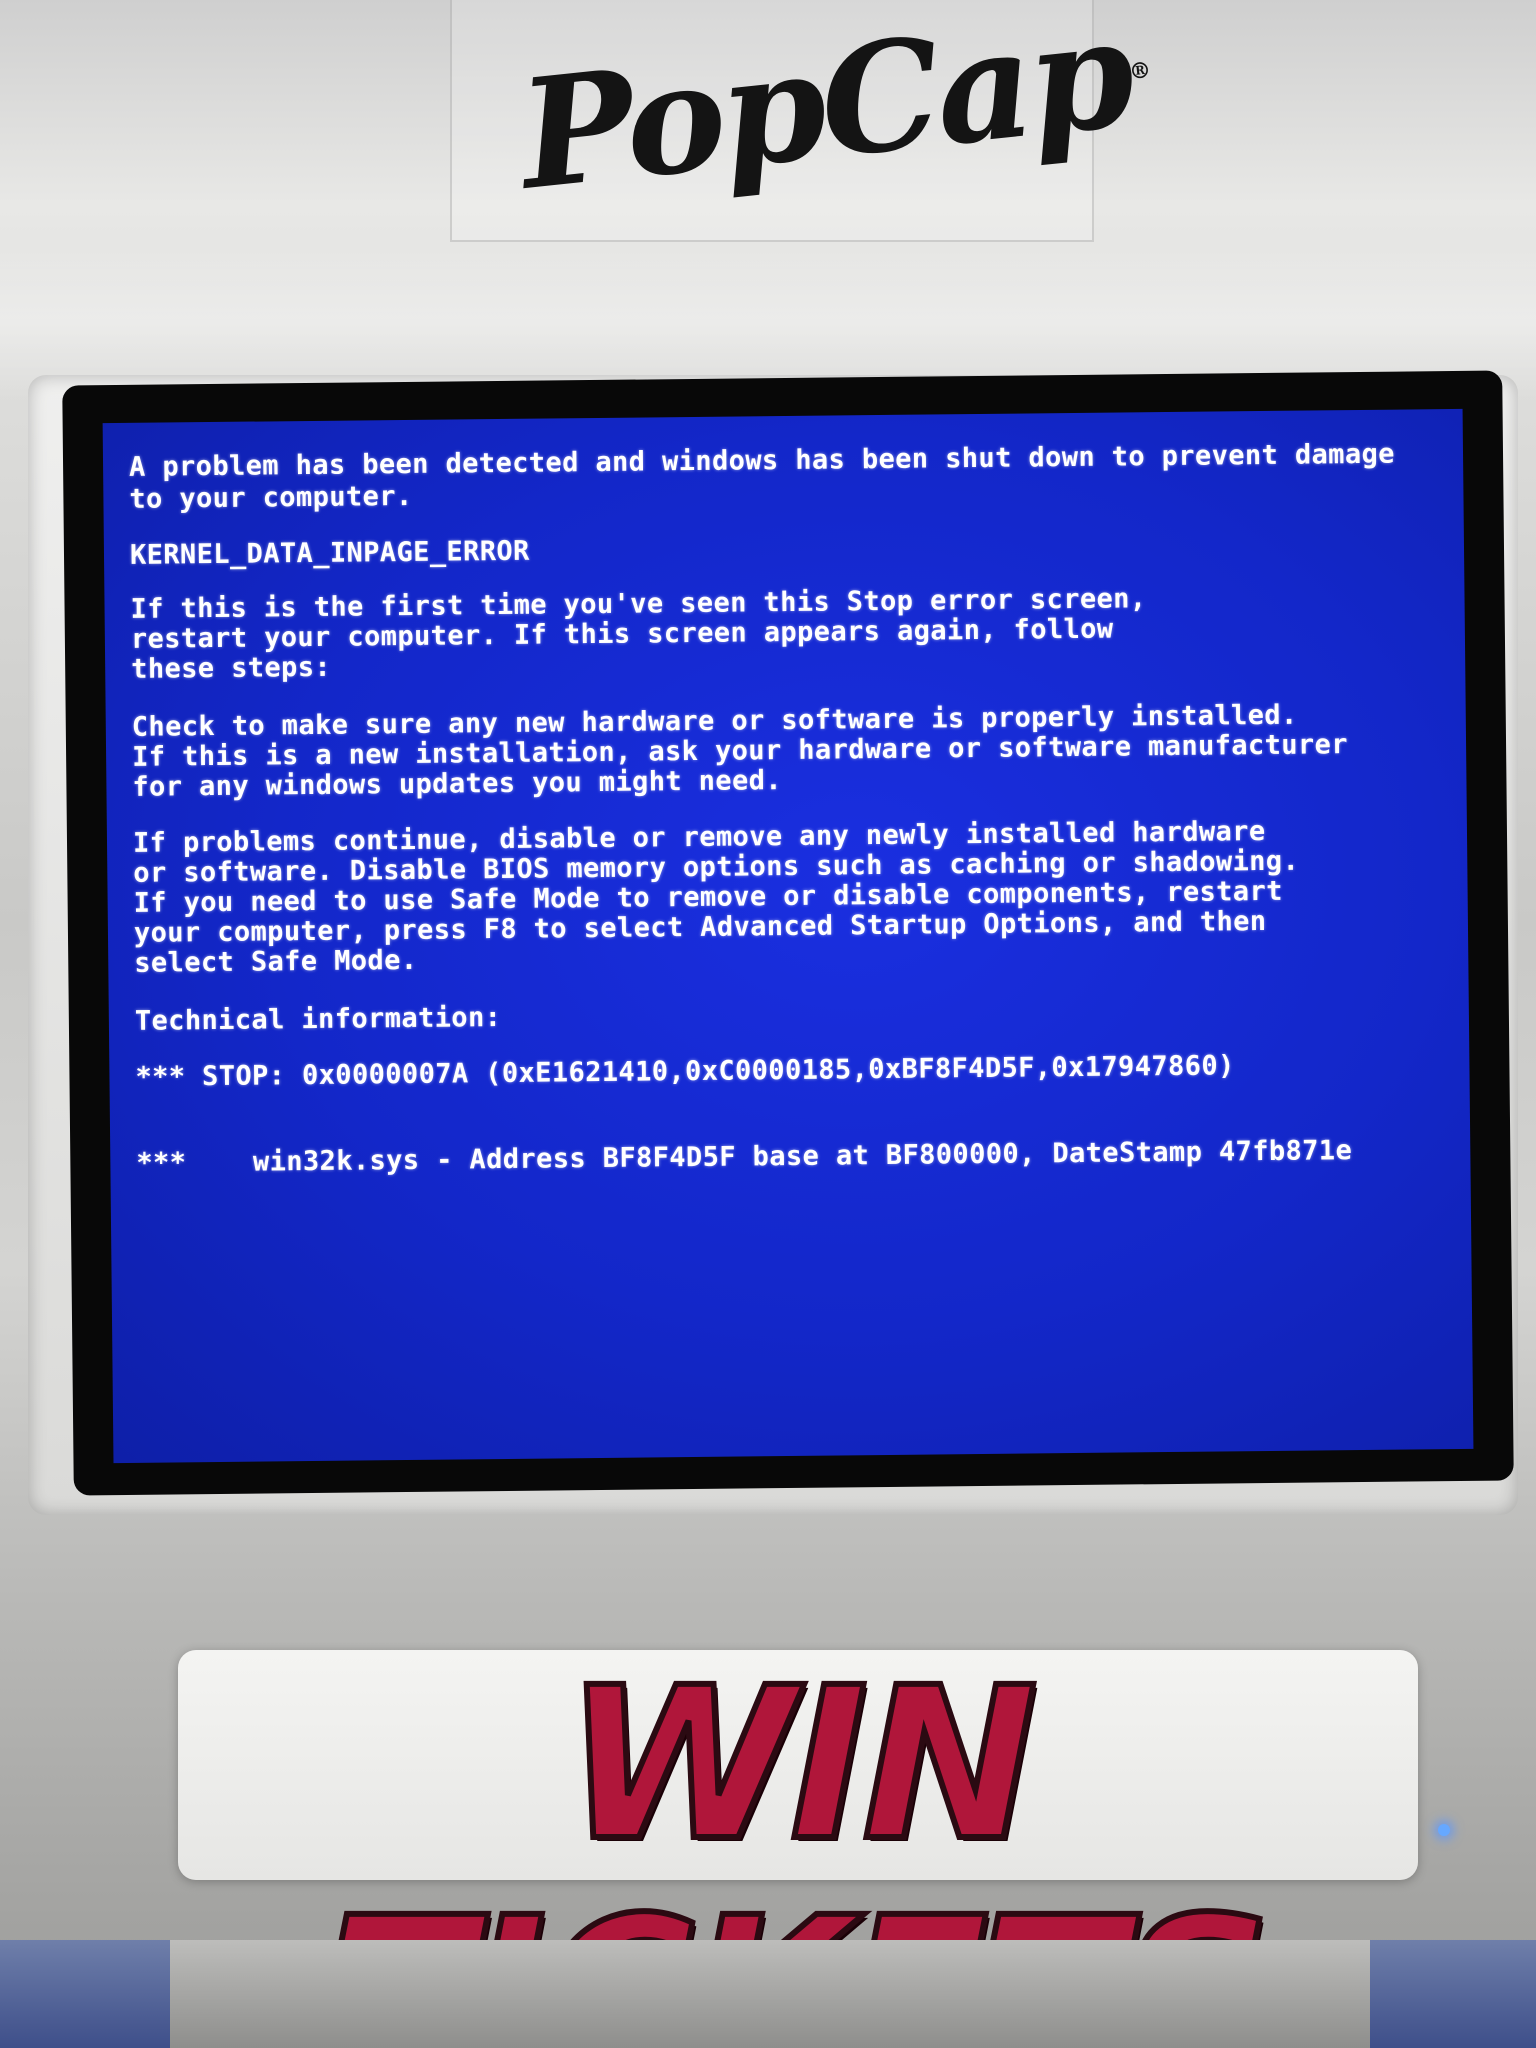  I want to click on bsod-check-line-3: for any windows updates you might need., so click(457, 784).